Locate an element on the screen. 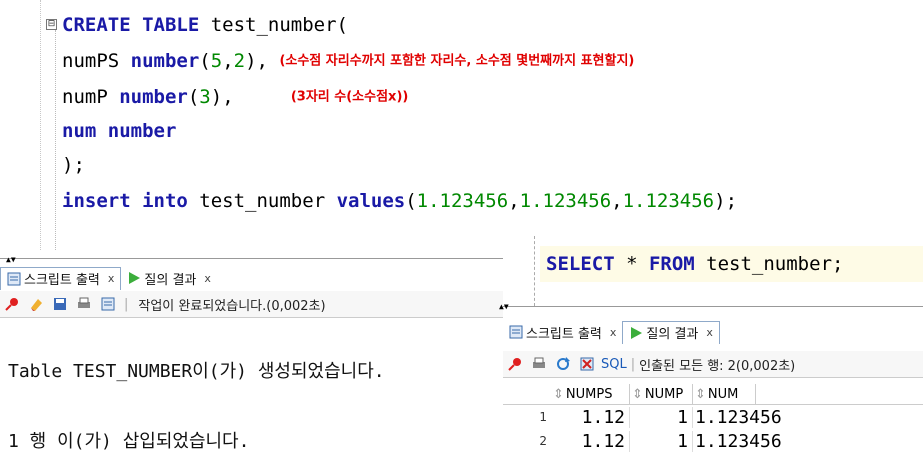  column-header-label: NUM is located at coordinates (723, 394).